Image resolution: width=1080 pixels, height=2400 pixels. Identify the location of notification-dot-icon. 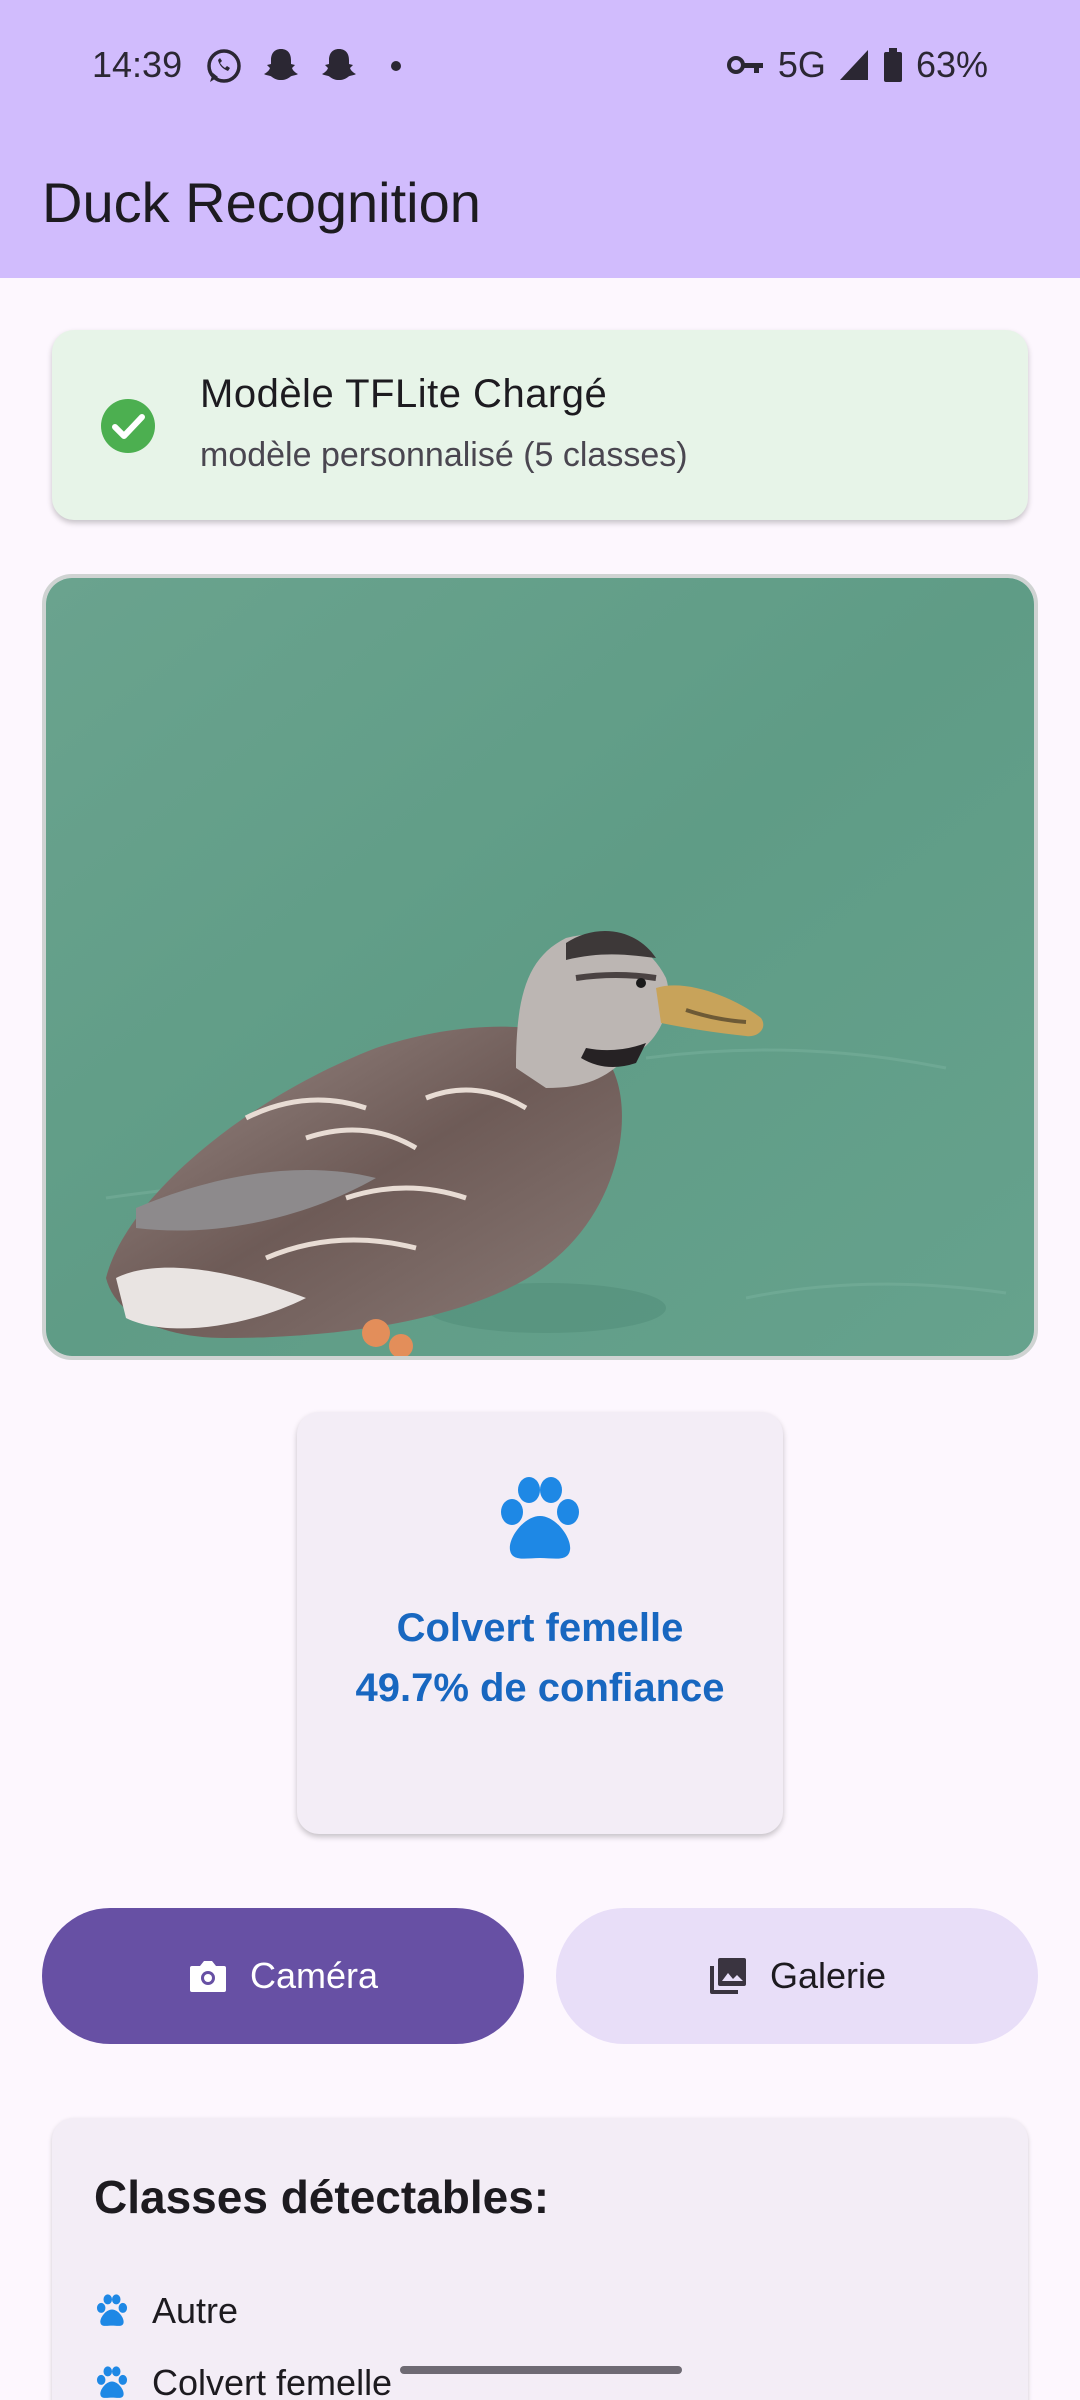
(396, 66).